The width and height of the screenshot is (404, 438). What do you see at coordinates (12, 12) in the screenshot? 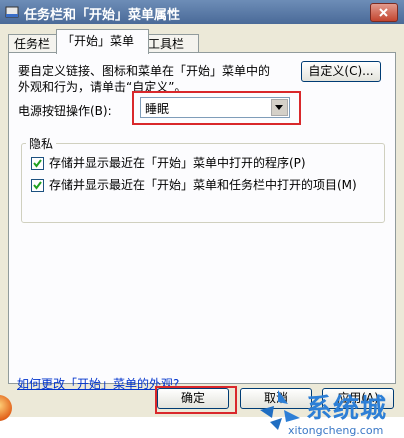
I see `taskbar-icon` at bounding box center [12, 12].